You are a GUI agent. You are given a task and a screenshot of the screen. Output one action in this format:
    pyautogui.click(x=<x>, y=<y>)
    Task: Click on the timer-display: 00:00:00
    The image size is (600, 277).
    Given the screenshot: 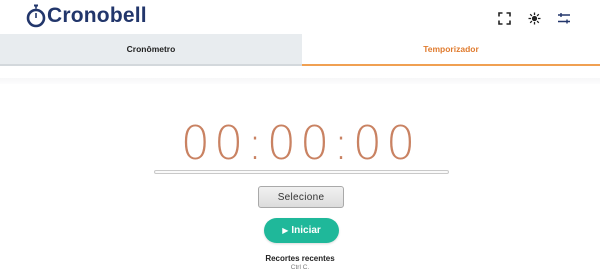 What is the action you would take?
    pyautogui.click(x=300, y=143)
    